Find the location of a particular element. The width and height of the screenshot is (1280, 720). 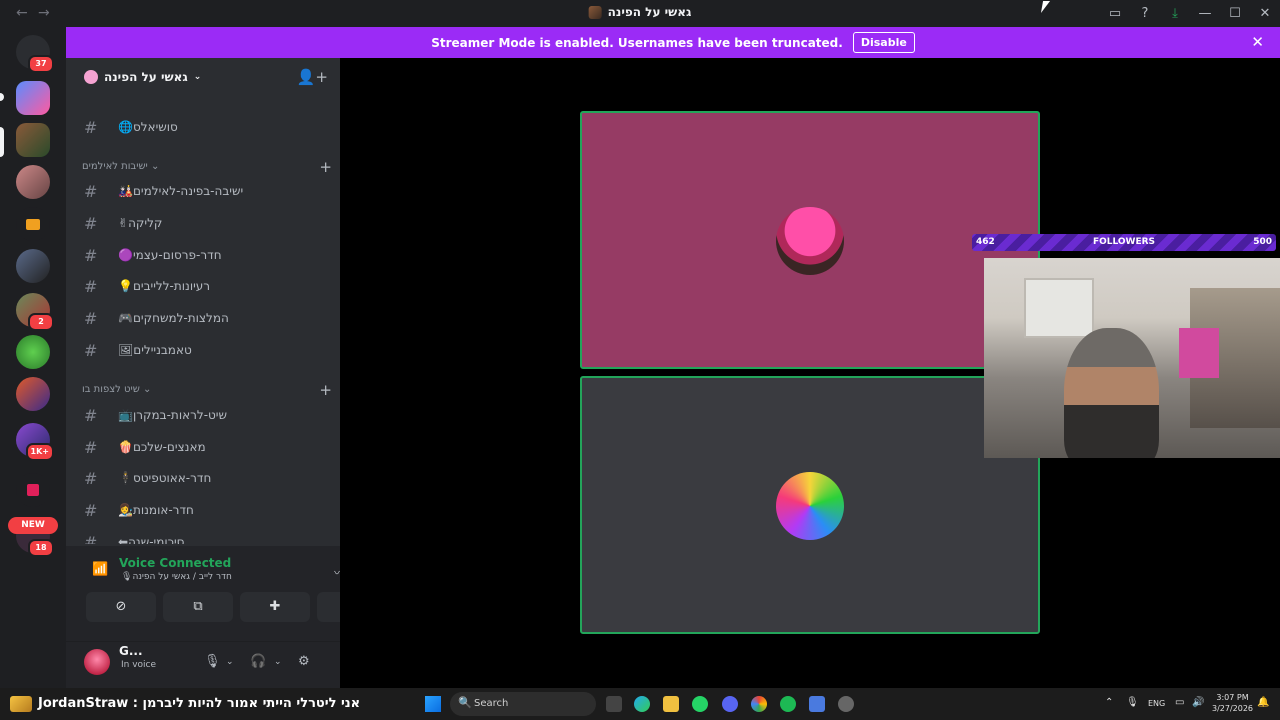

activities-icon: ✚ is located at coordinates (275, 606).